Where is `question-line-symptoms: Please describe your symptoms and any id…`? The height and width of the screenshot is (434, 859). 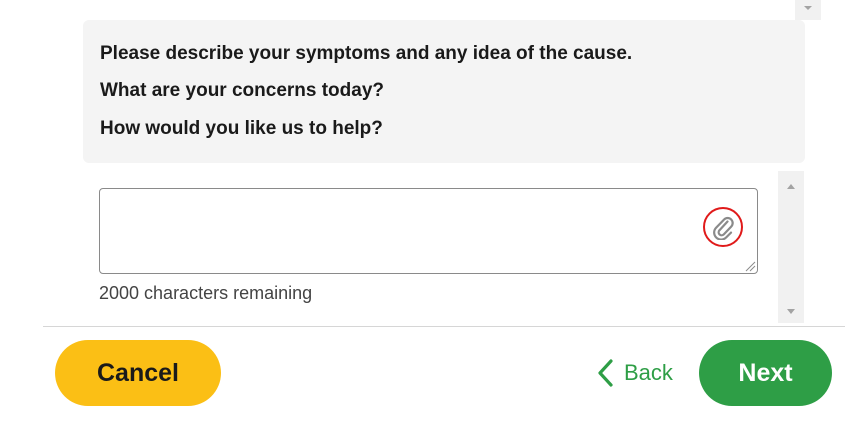 question-line-symptoms: Please describe your symptoms and any id… is located at coordinates (366, 53).